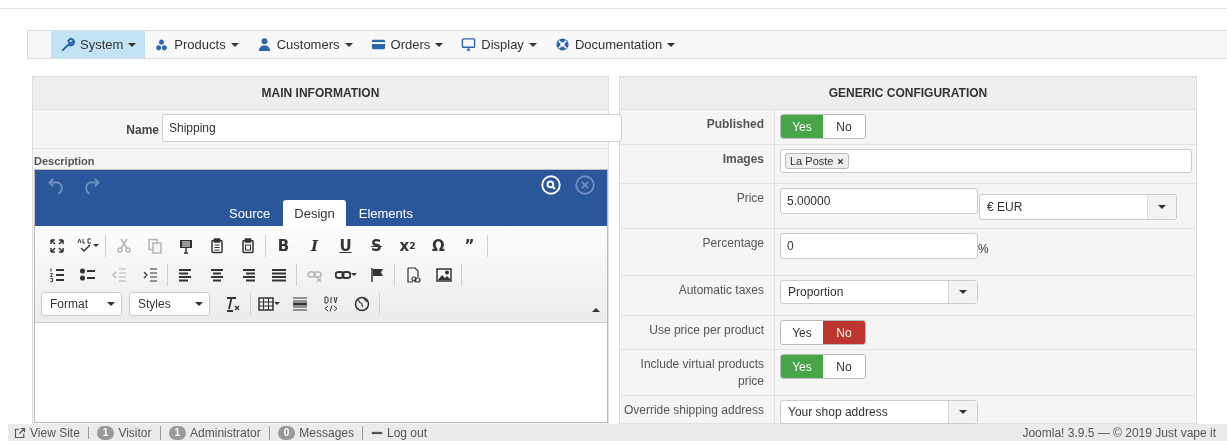 Image resolution: width=1227 pixels, height=441 pixels. Describe the element at coordinates (283, 245) in the screenshot. I see `format-button: B` at that location.